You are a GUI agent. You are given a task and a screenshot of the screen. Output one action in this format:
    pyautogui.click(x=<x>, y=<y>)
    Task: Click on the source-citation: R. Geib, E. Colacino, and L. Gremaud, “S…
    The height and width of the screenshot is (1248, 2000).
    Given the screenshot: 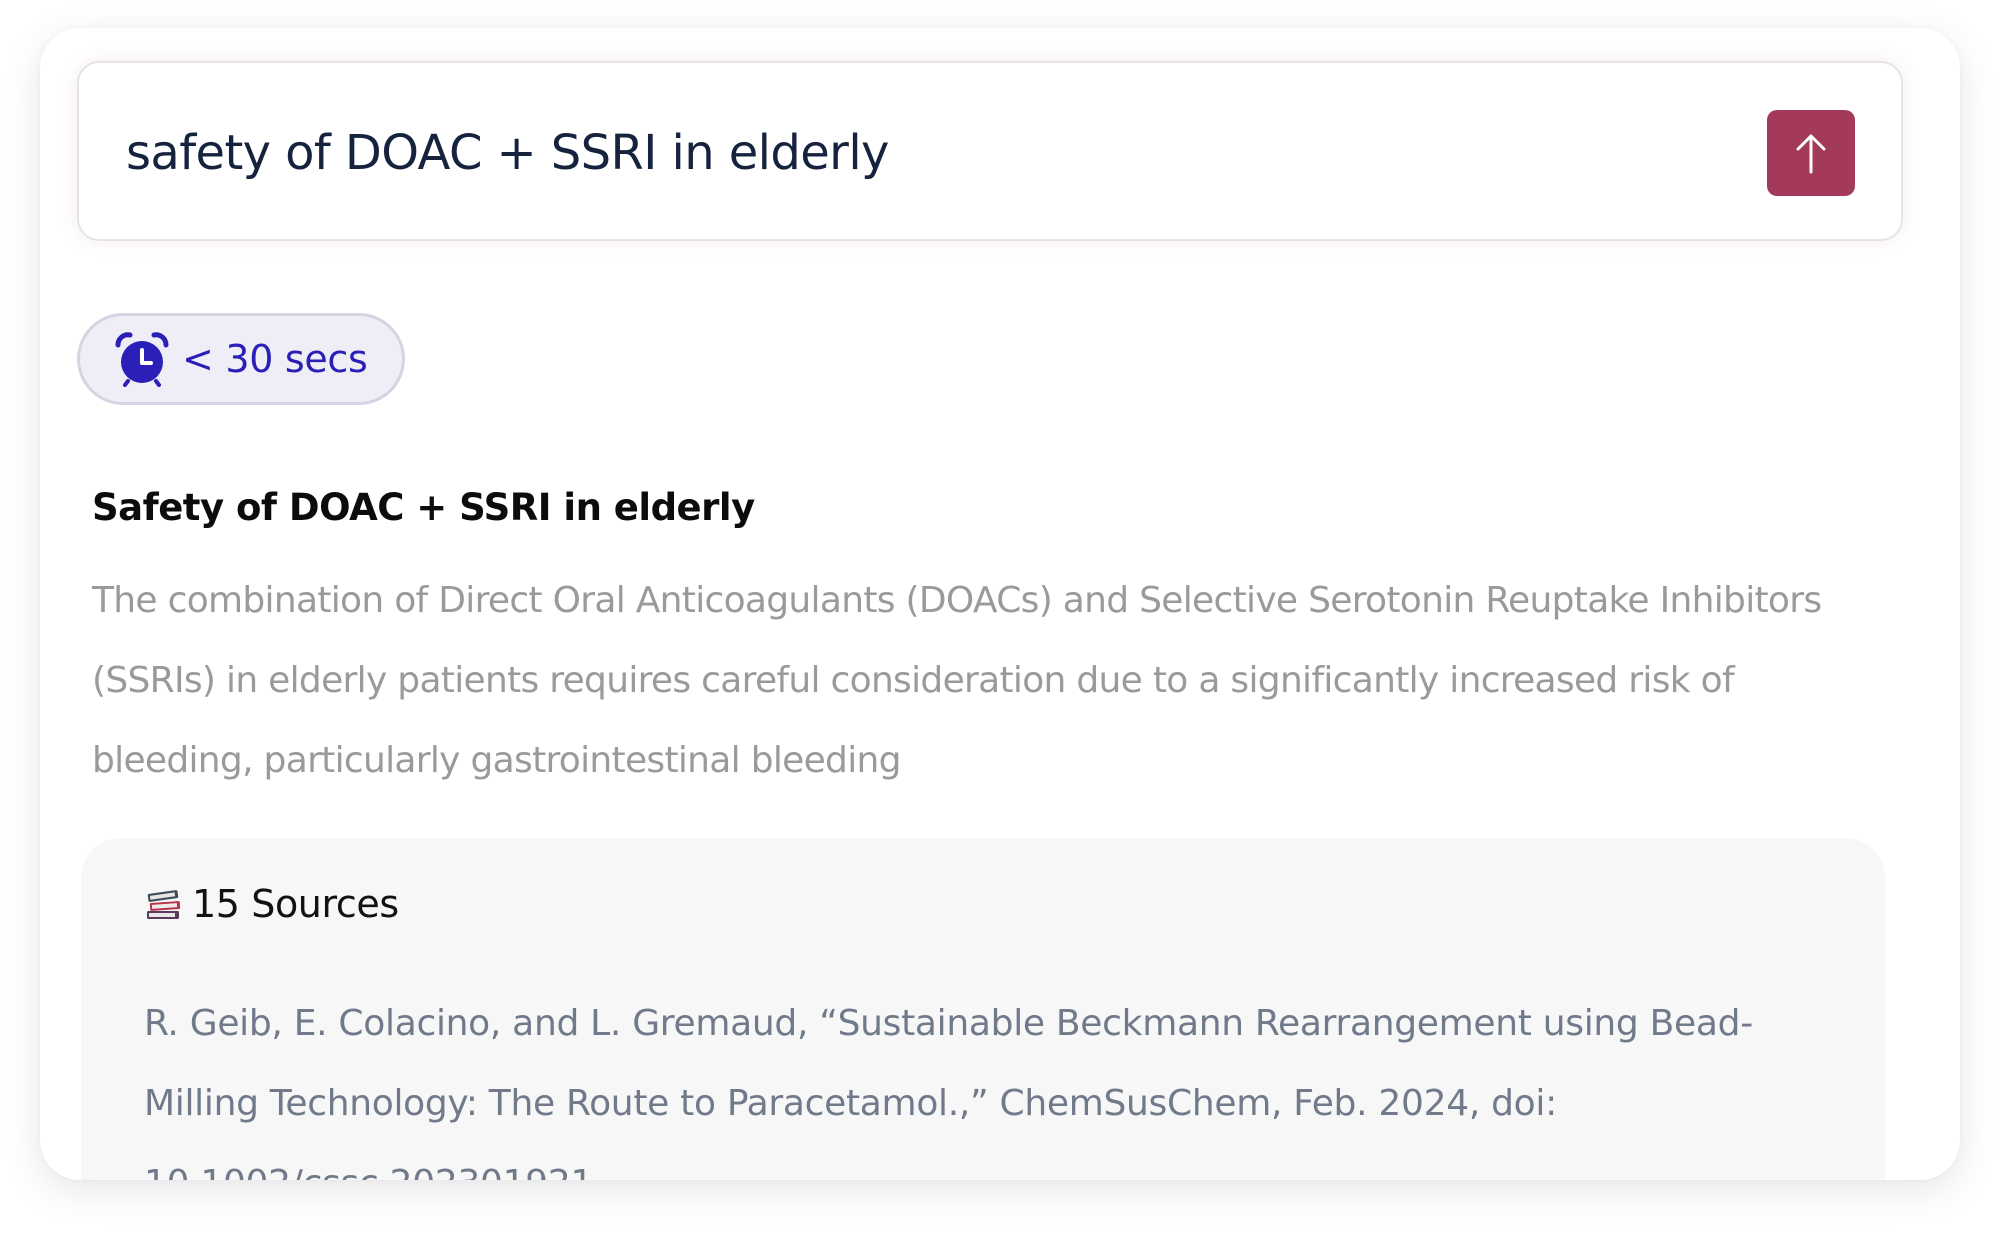 What is the action you would take?
    pyautogui.click(x=994, y=1082)
    